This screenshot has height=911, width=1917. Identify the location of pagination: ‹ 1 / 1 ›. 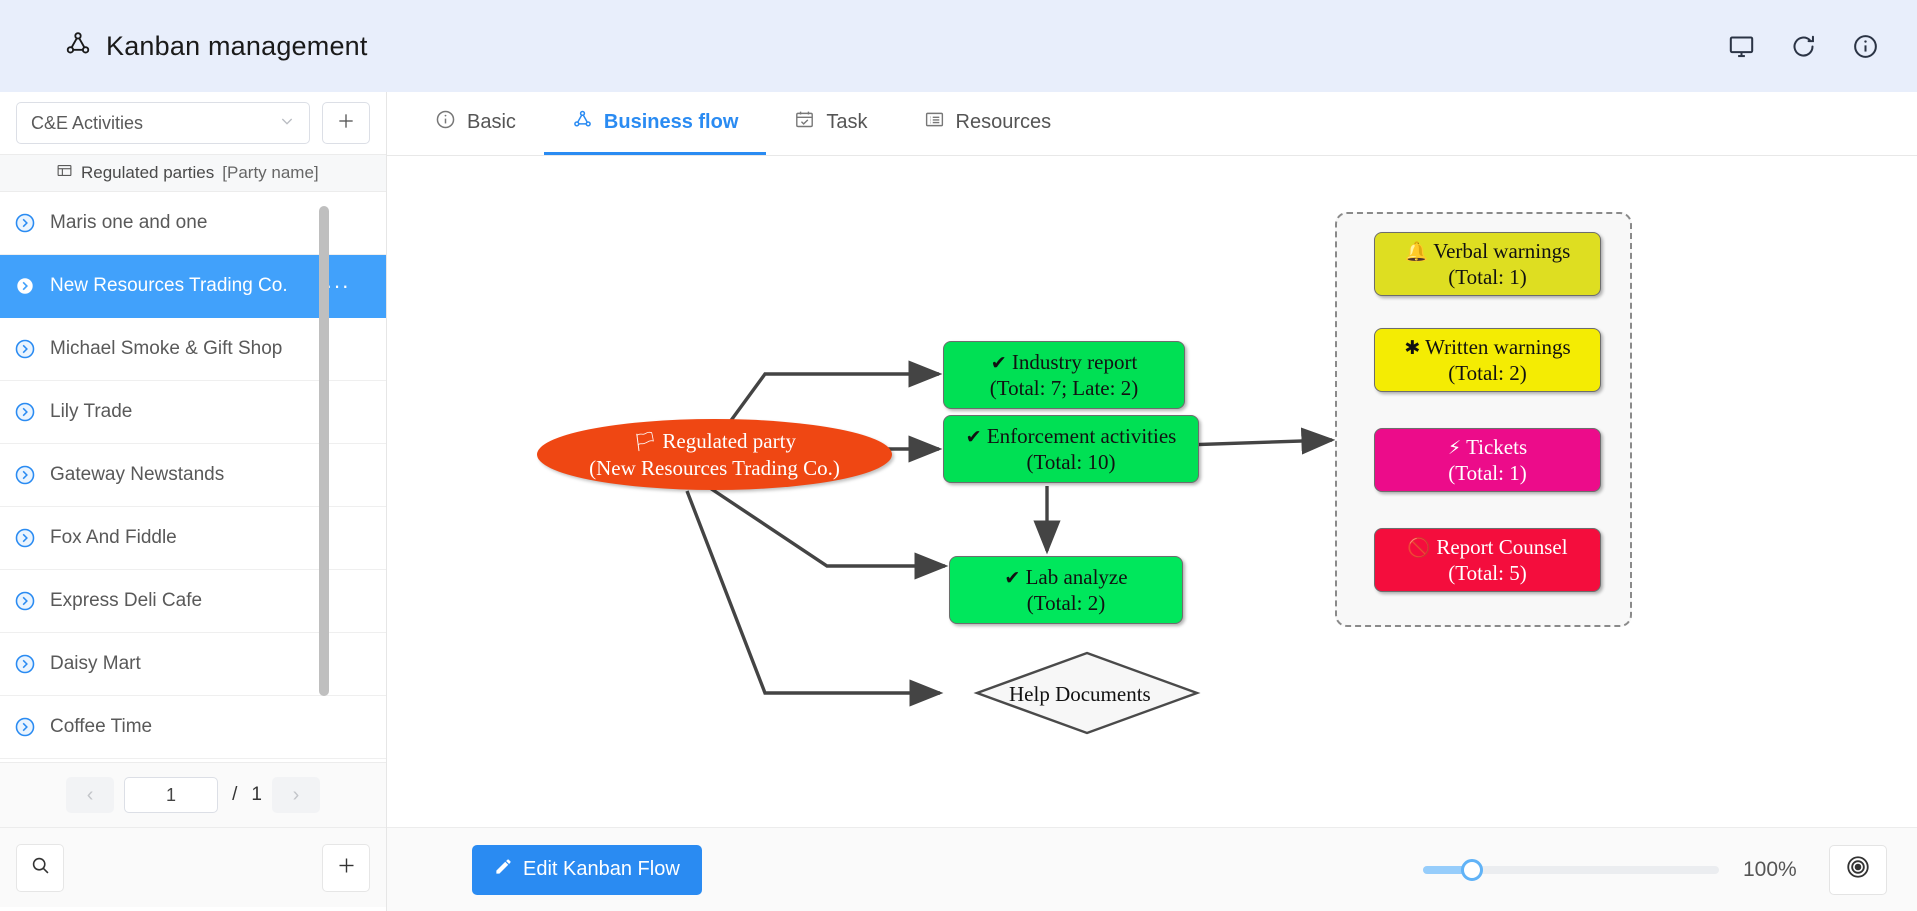
(193, 795).